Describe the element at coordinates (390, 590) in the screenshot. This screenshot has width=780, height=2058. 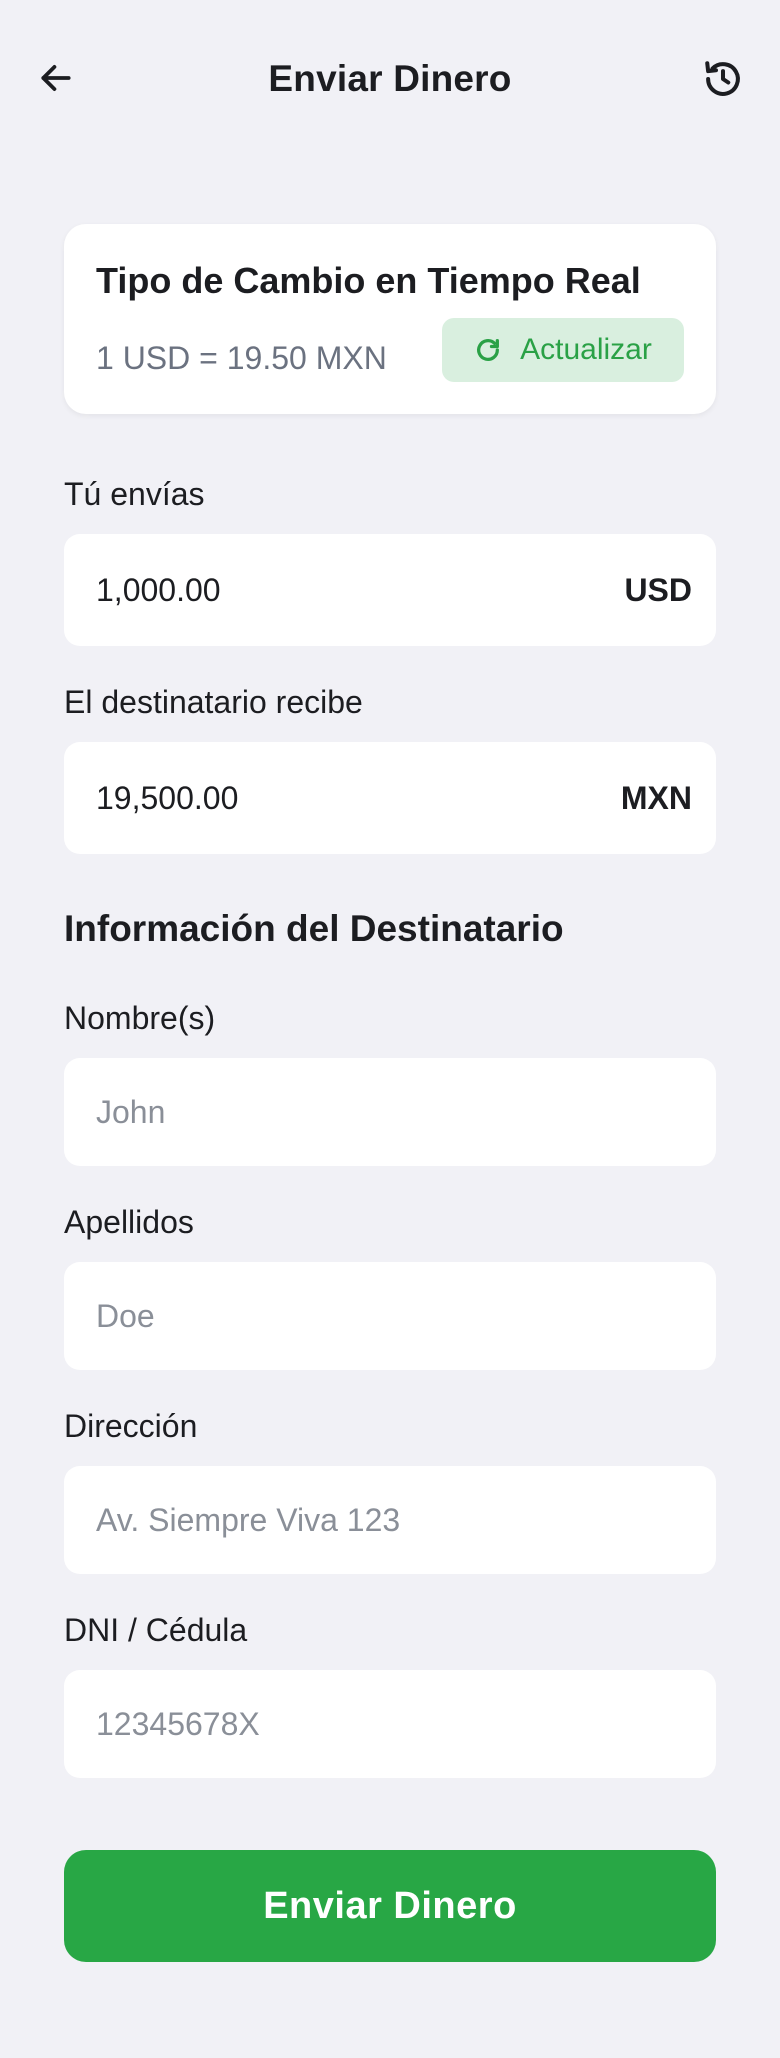
I see `send-amount-field: 1,000.00 USD` at that location.